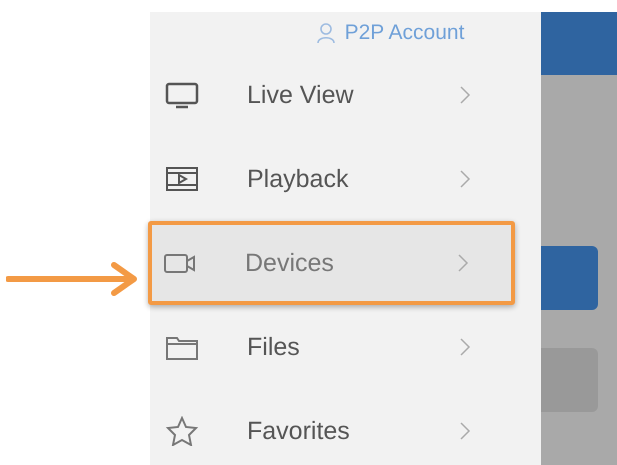 This screenshot has height=465, width=617. Describe the element at coordinates (332, 95) in the screenshot. I see `menu-item: Live View` at that location.